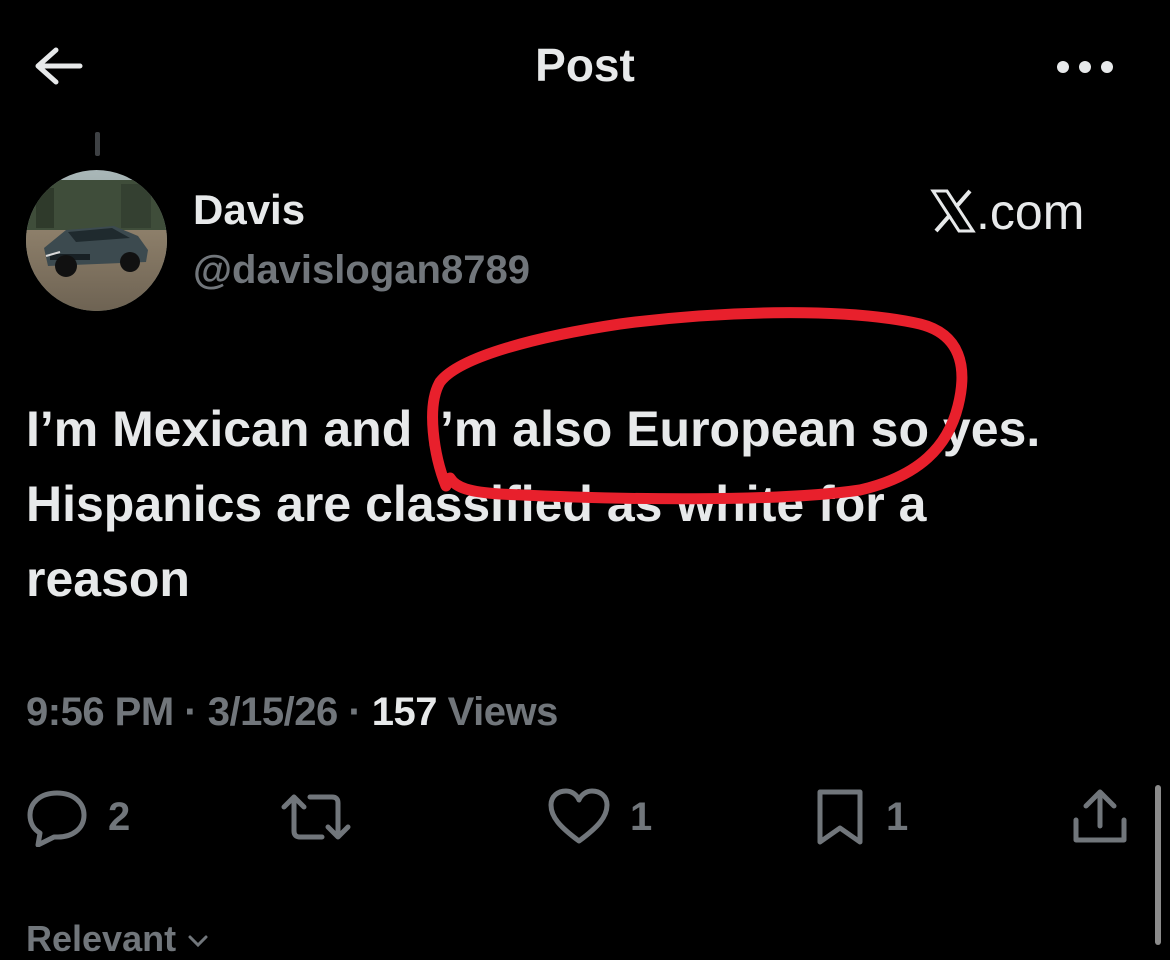 The image size is (1170, 960). I want to click on share-icon, so click(1100, 816).